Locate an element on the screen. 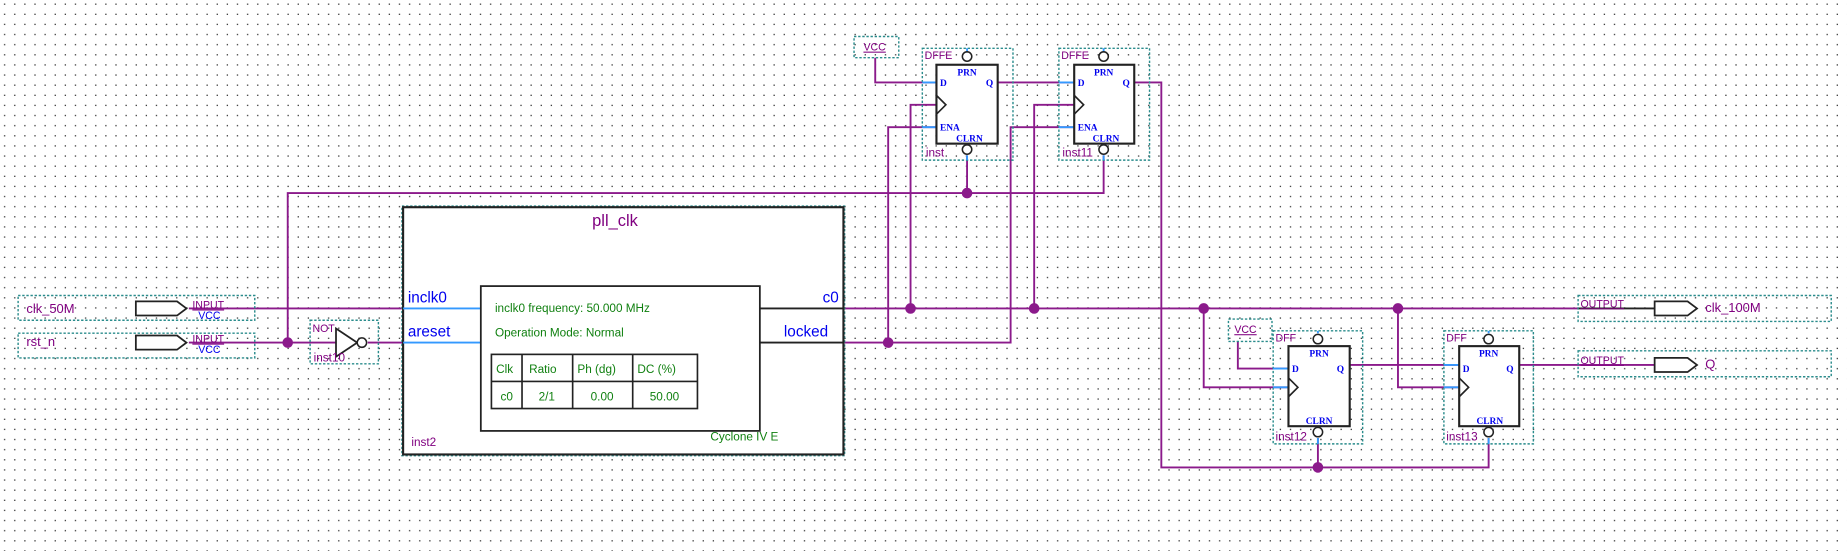 Image resolution: width=1847 pixels, height=551 pixels. table-header: Ph (dg) is located at coordinates (596, 369).